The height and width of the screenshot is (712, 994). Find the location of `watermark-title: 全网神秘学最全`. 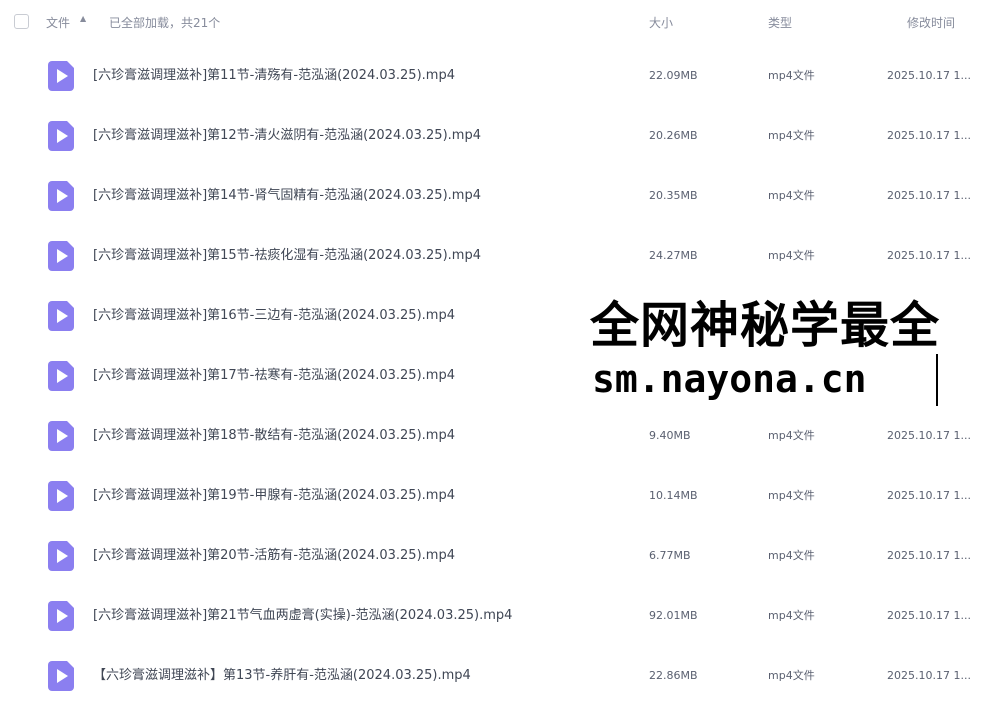

watermark-title: 全网神秘学最全 is located at coordinates (765, 325).